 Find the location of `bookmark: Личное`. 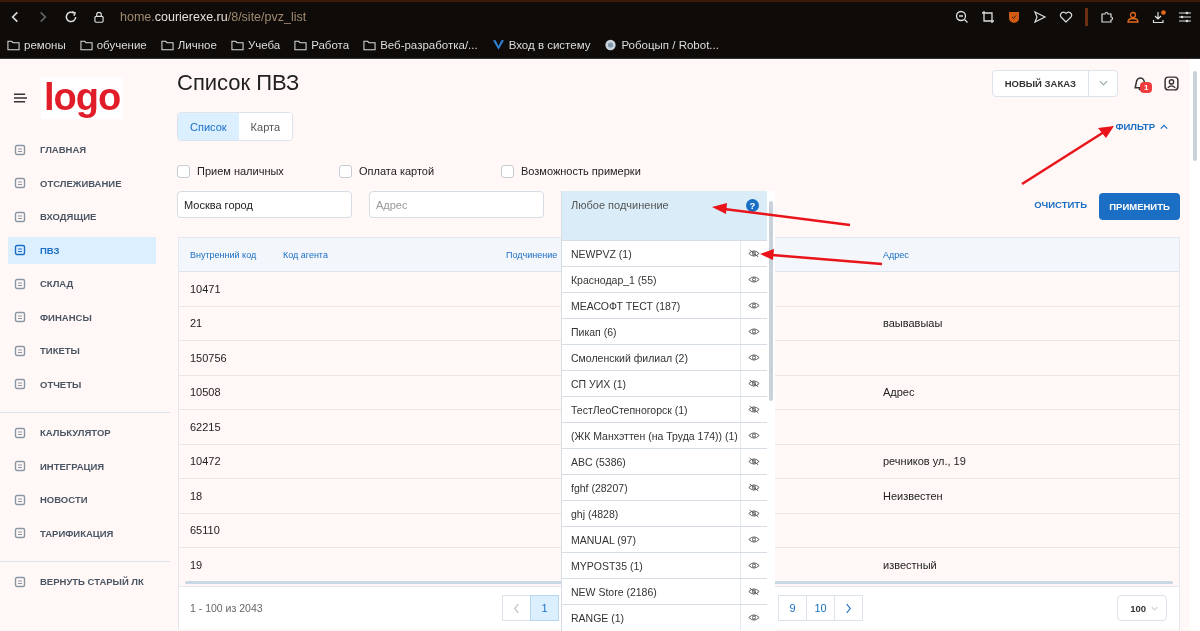

bookmark: Личное is located at coordinates (188, 45).